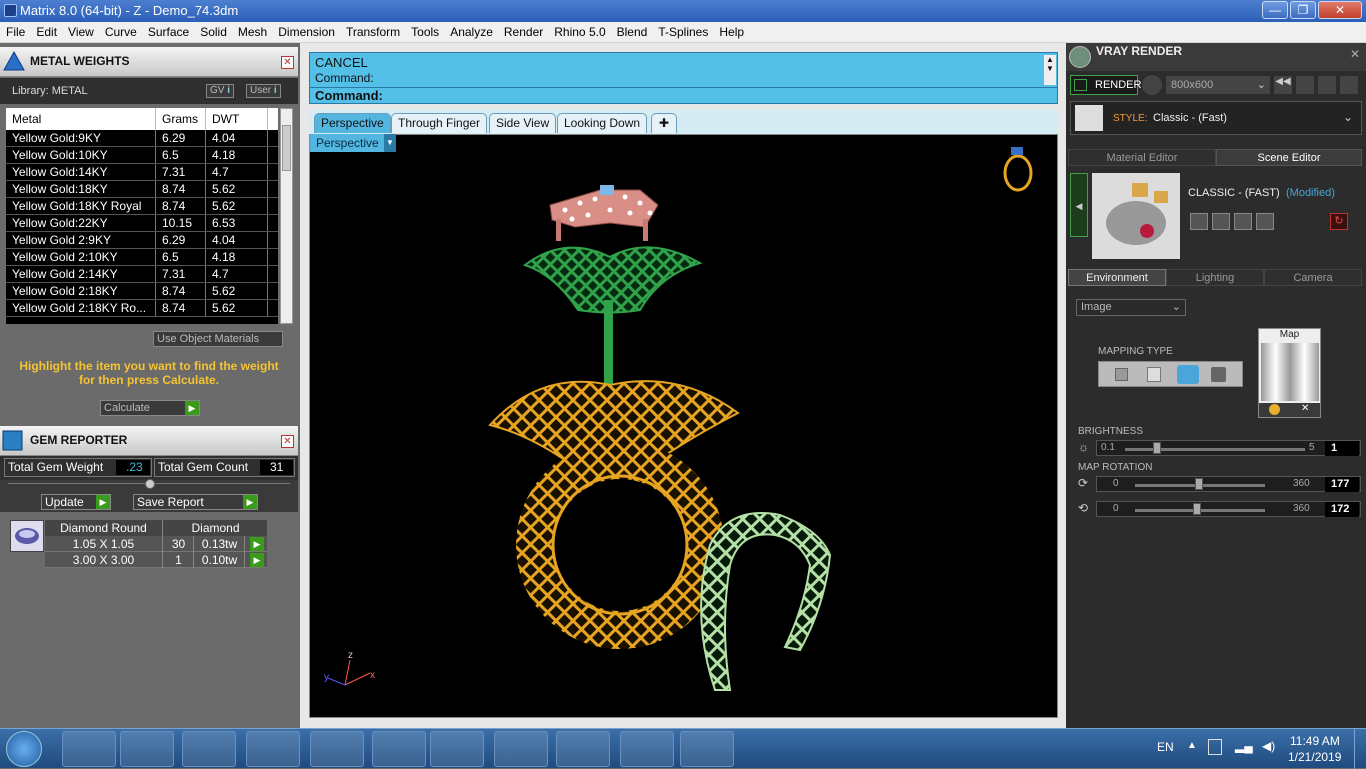 This screenshot has height=769, width=1366. Describe the element at coordinates (1192, 745) in the screenshot. I see `tray-expand-icon: ▲` at that location.